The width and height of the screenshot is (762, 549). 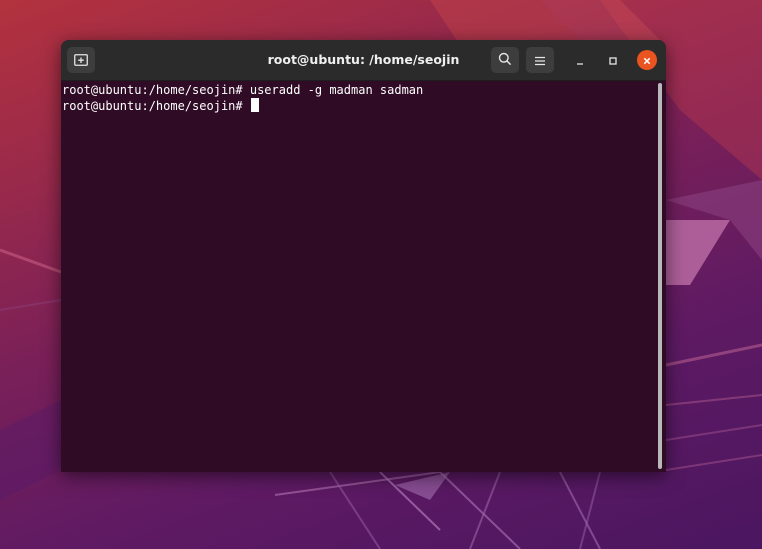 I want to click on scrollbar-thumb, so click(x=660, y=276).